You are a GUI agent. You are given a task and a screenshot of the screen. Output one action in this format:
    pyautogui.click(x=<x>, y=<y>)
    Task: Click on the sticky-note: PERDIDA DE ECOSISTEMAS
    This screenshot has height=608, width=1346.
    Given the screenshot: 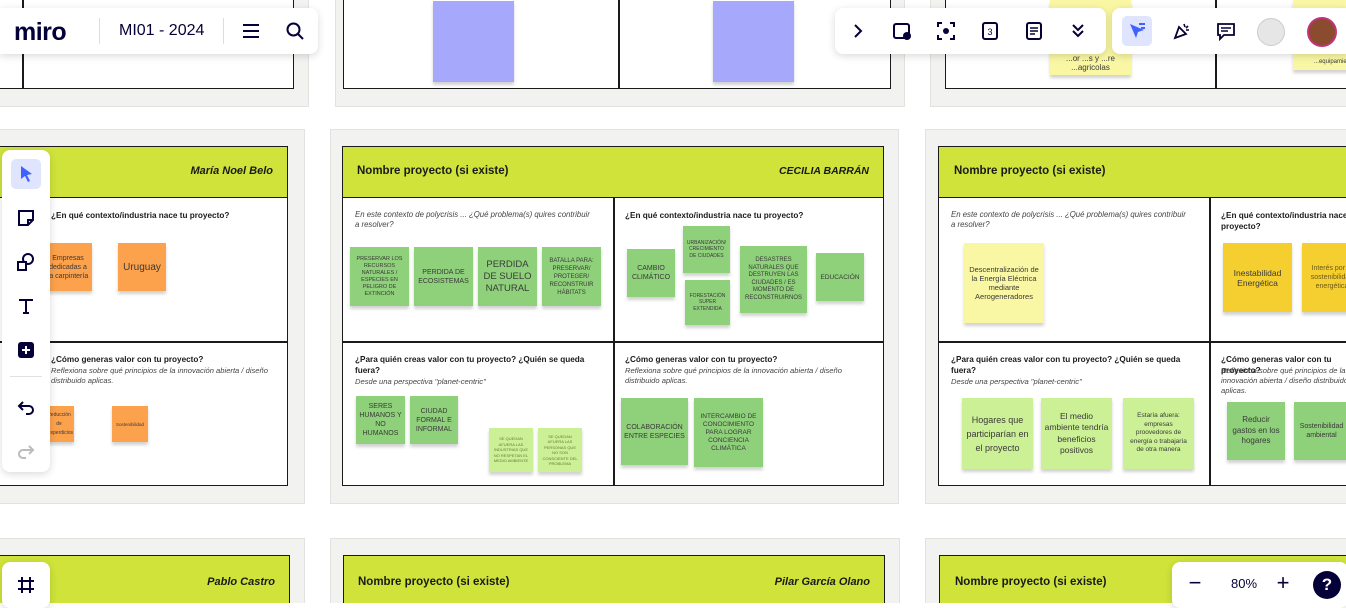 What is the action you would take?
    pyautogui.click(x=443, y=276)
    